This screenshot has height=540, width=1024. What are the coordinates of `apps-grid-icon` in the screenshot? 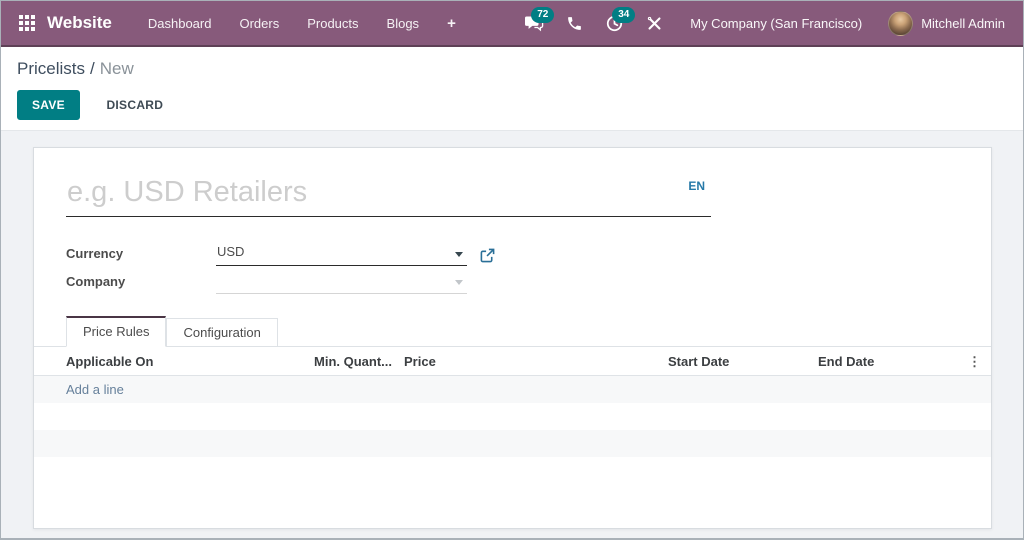 It's located at (27, 23).